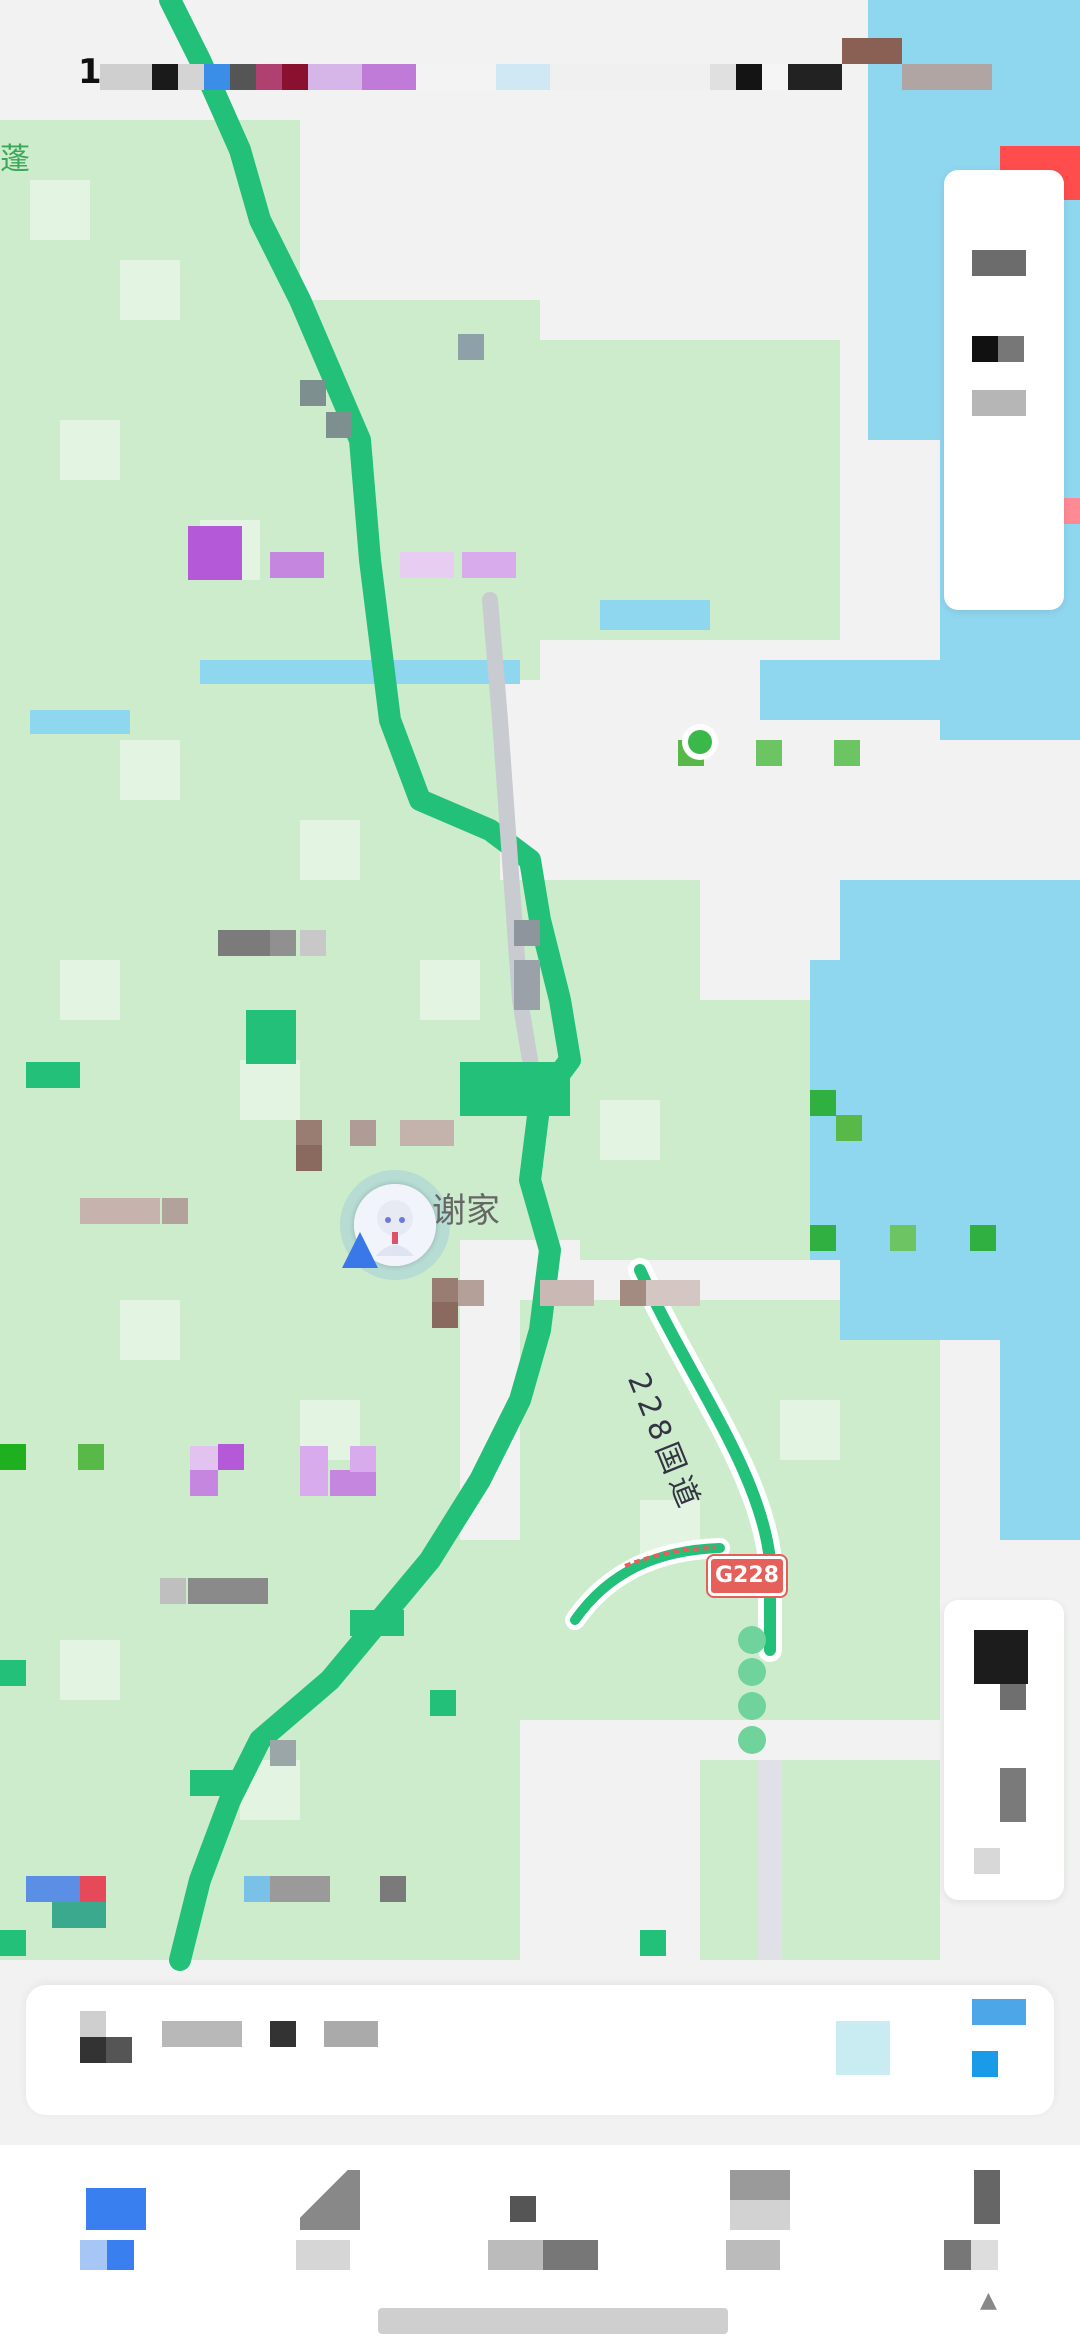 Image resolution: width=1080 pixels, height=2344 pixels. I want to click on highway-shield: G228, so click(747, 1576).